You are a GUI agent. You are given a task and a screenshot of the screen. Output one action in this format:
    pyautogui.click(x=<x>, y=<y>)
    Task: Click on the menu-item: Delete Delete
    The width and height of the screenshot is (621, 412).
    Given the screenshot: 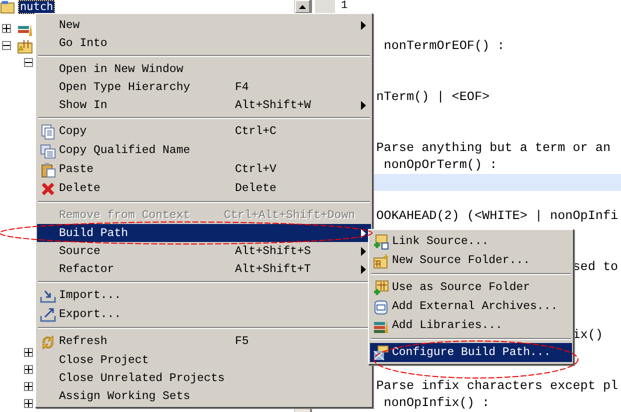 What is the action you would take?
    pyautogui.click(x=204, y=188)
    